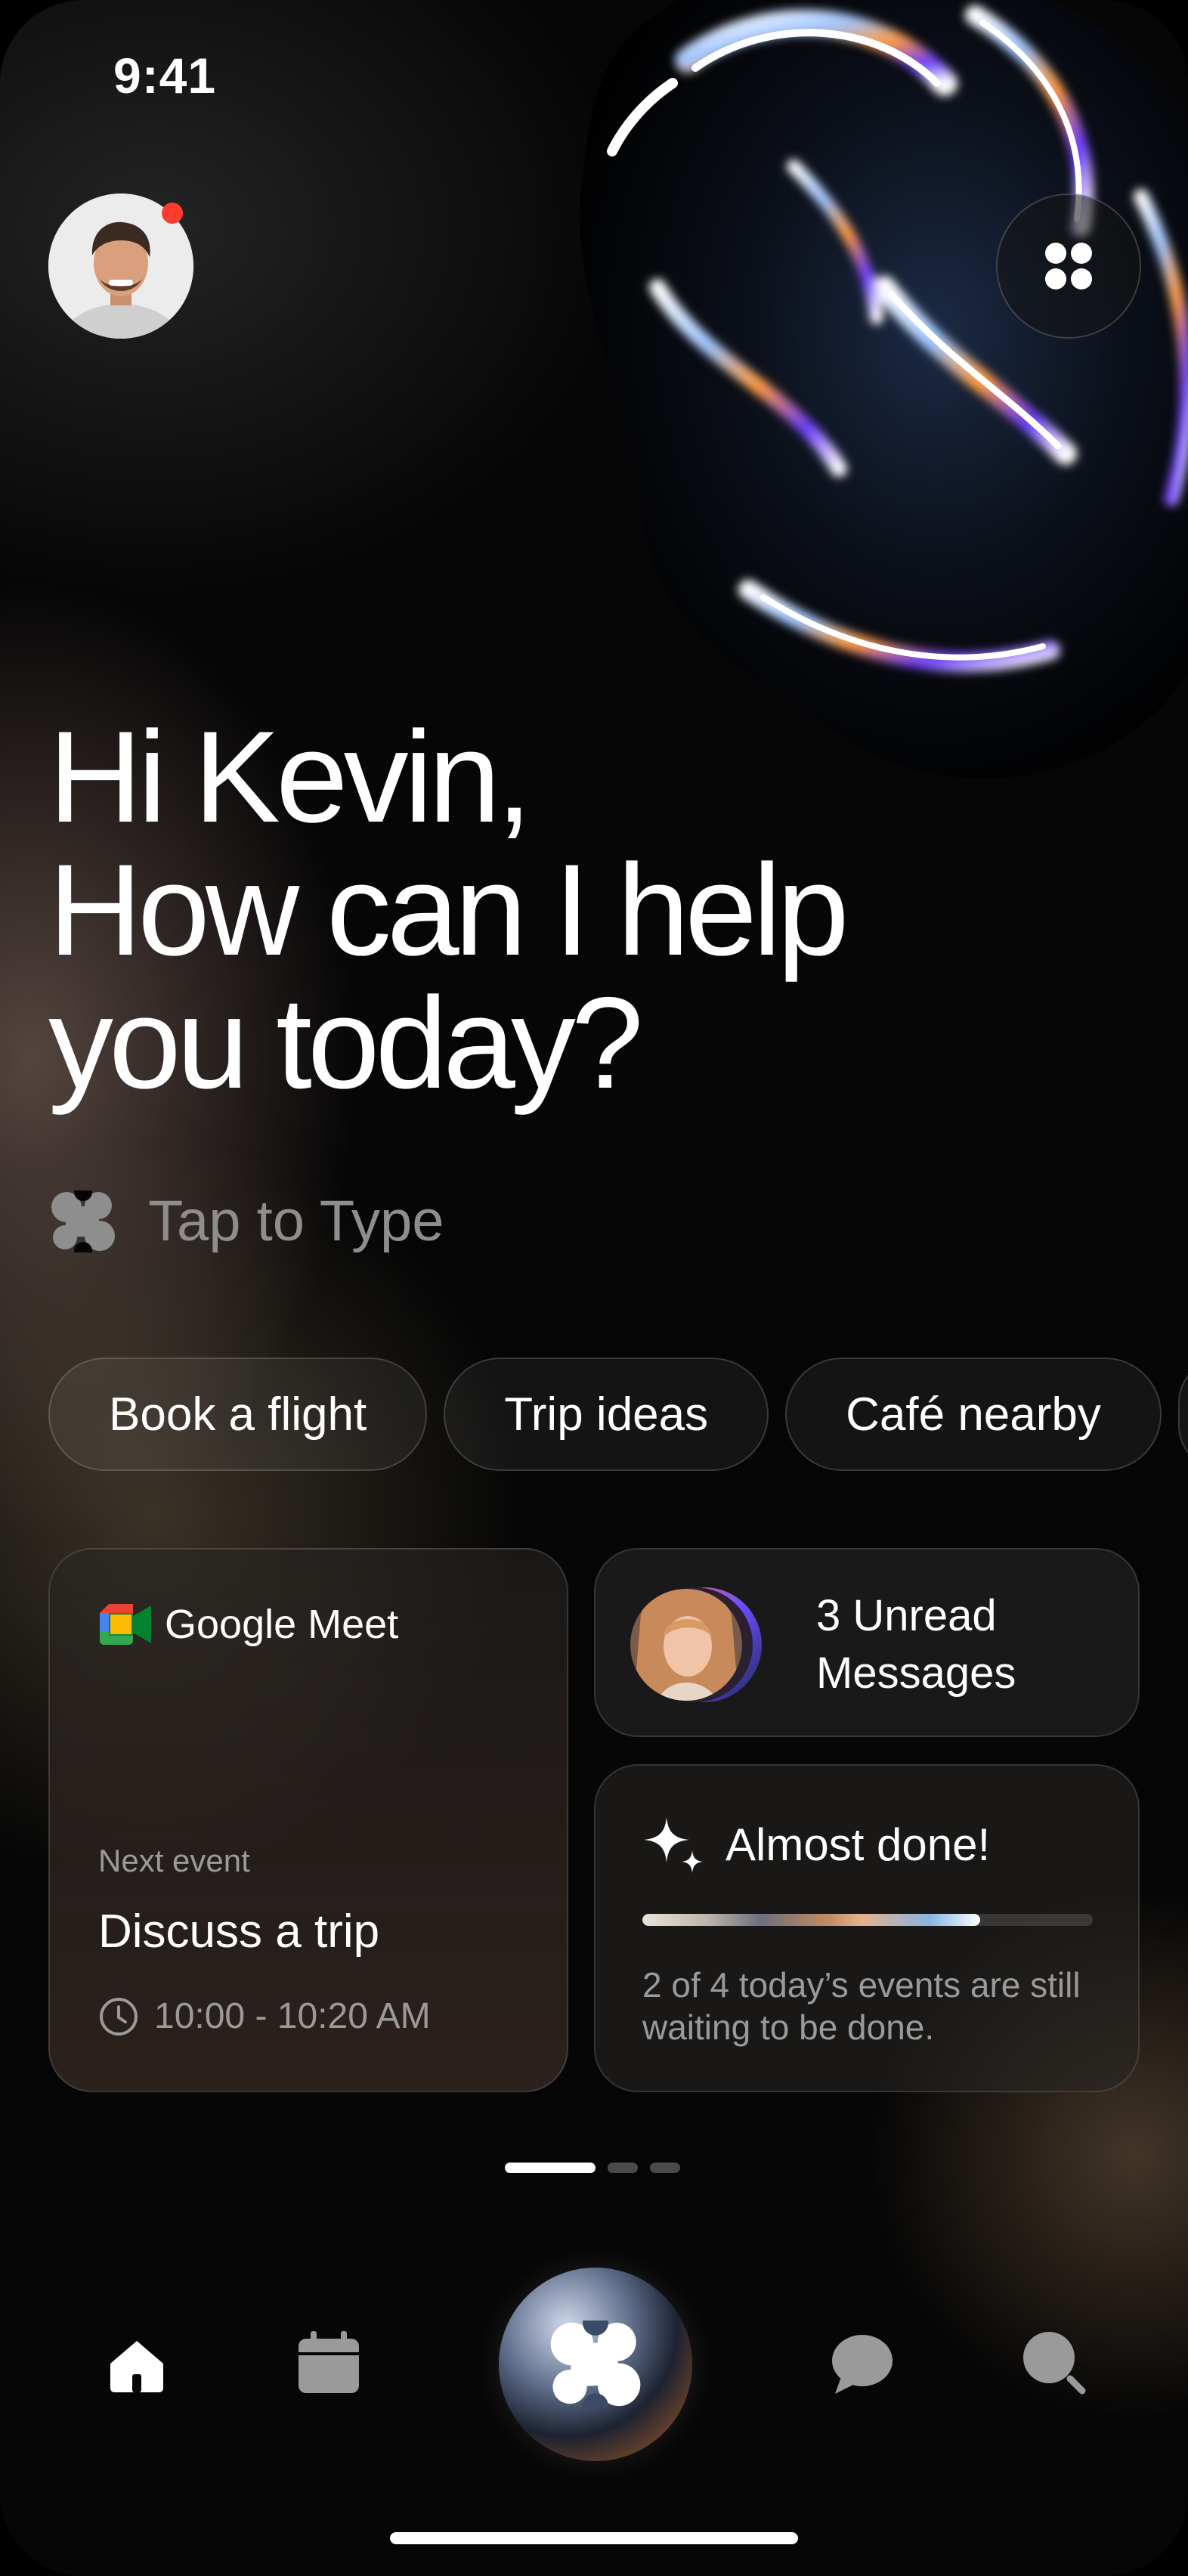 This screenshot has width=1188, height=2576. I want to click on tab-home, so click(136, 2366).